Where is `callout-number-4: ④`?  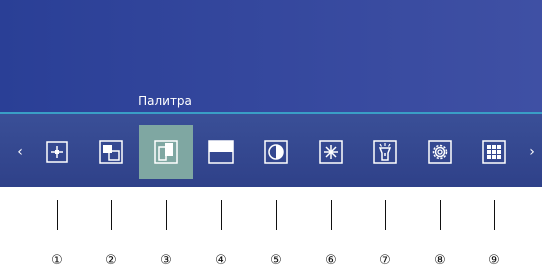
callout-number-4: ④ is located at coordinates (221, 260).